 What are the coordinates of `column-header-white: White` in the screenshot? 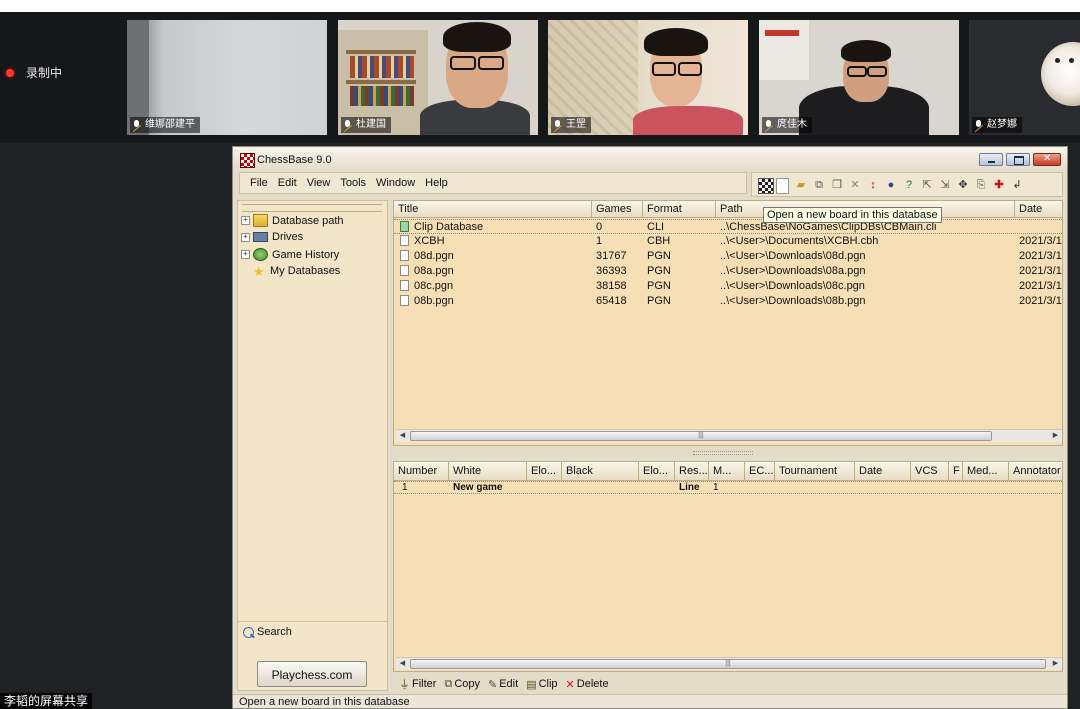 It's located at (488, 471).